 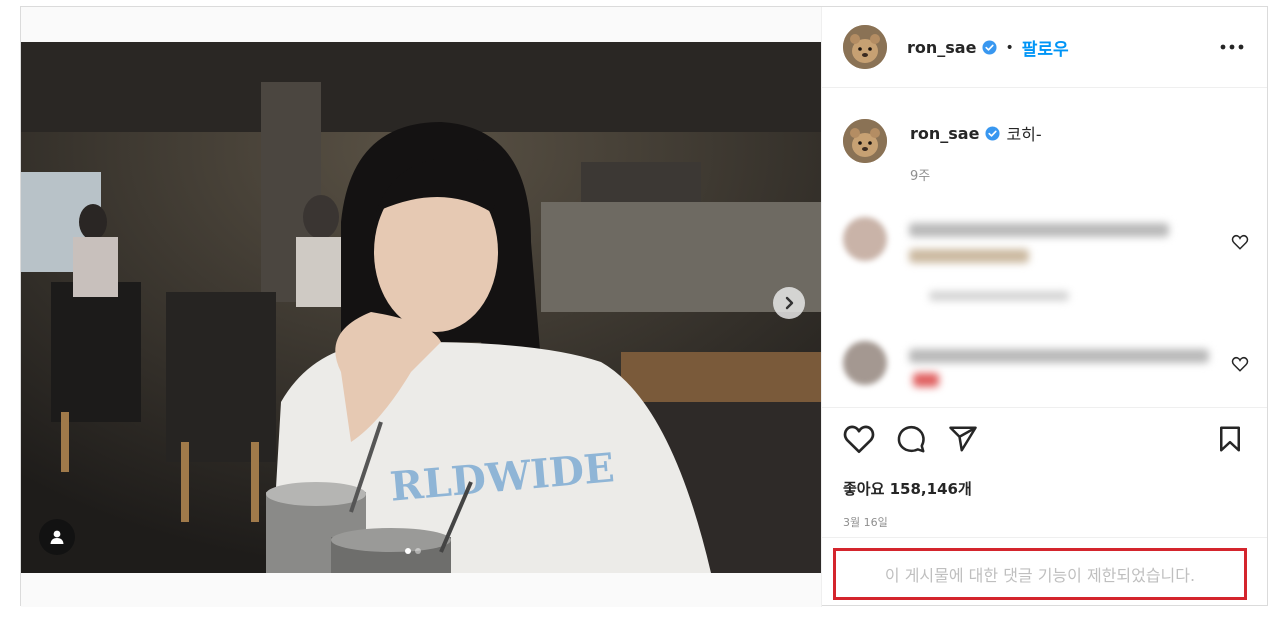 I want to click on comment-icon, so click(x=911, y=439).